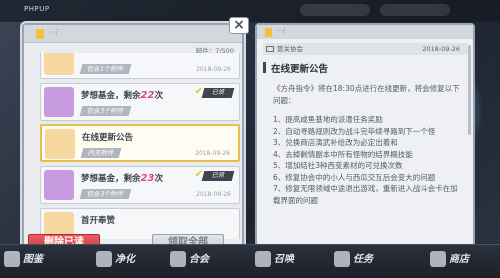 This screenshot has width=500, height=278. What do you see at coordinates (108, 138) in the screenshot?
I see `mail-title: 在线更新公告` at bounding box center [108, 138].